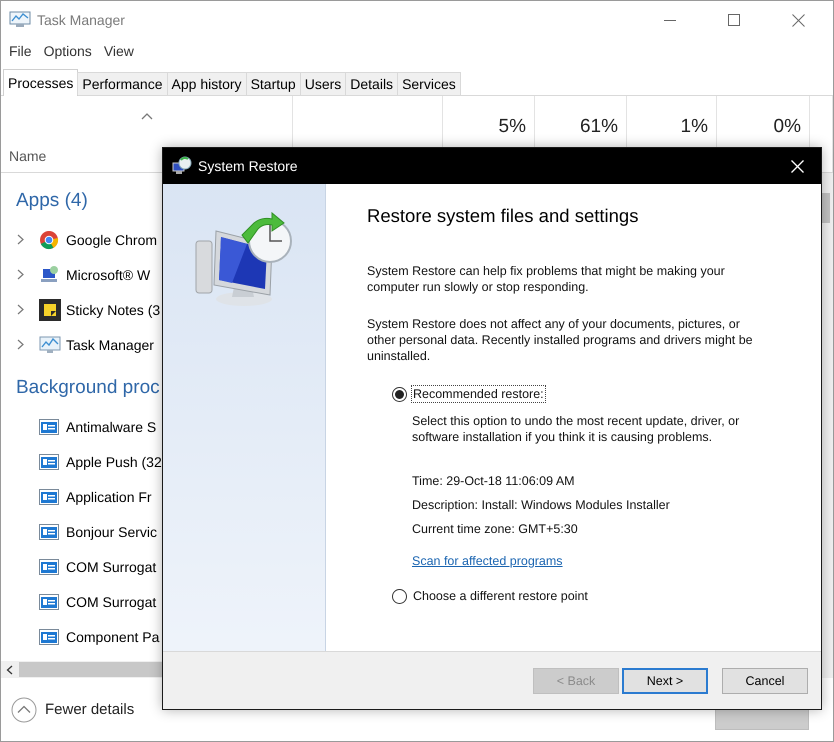 The width and height of the screenshot is (834, 742). What do you see at coordinates (52, 201) in the screenshot?
I see `group-heading: Apps (4)` at bounding box center [52, 201].